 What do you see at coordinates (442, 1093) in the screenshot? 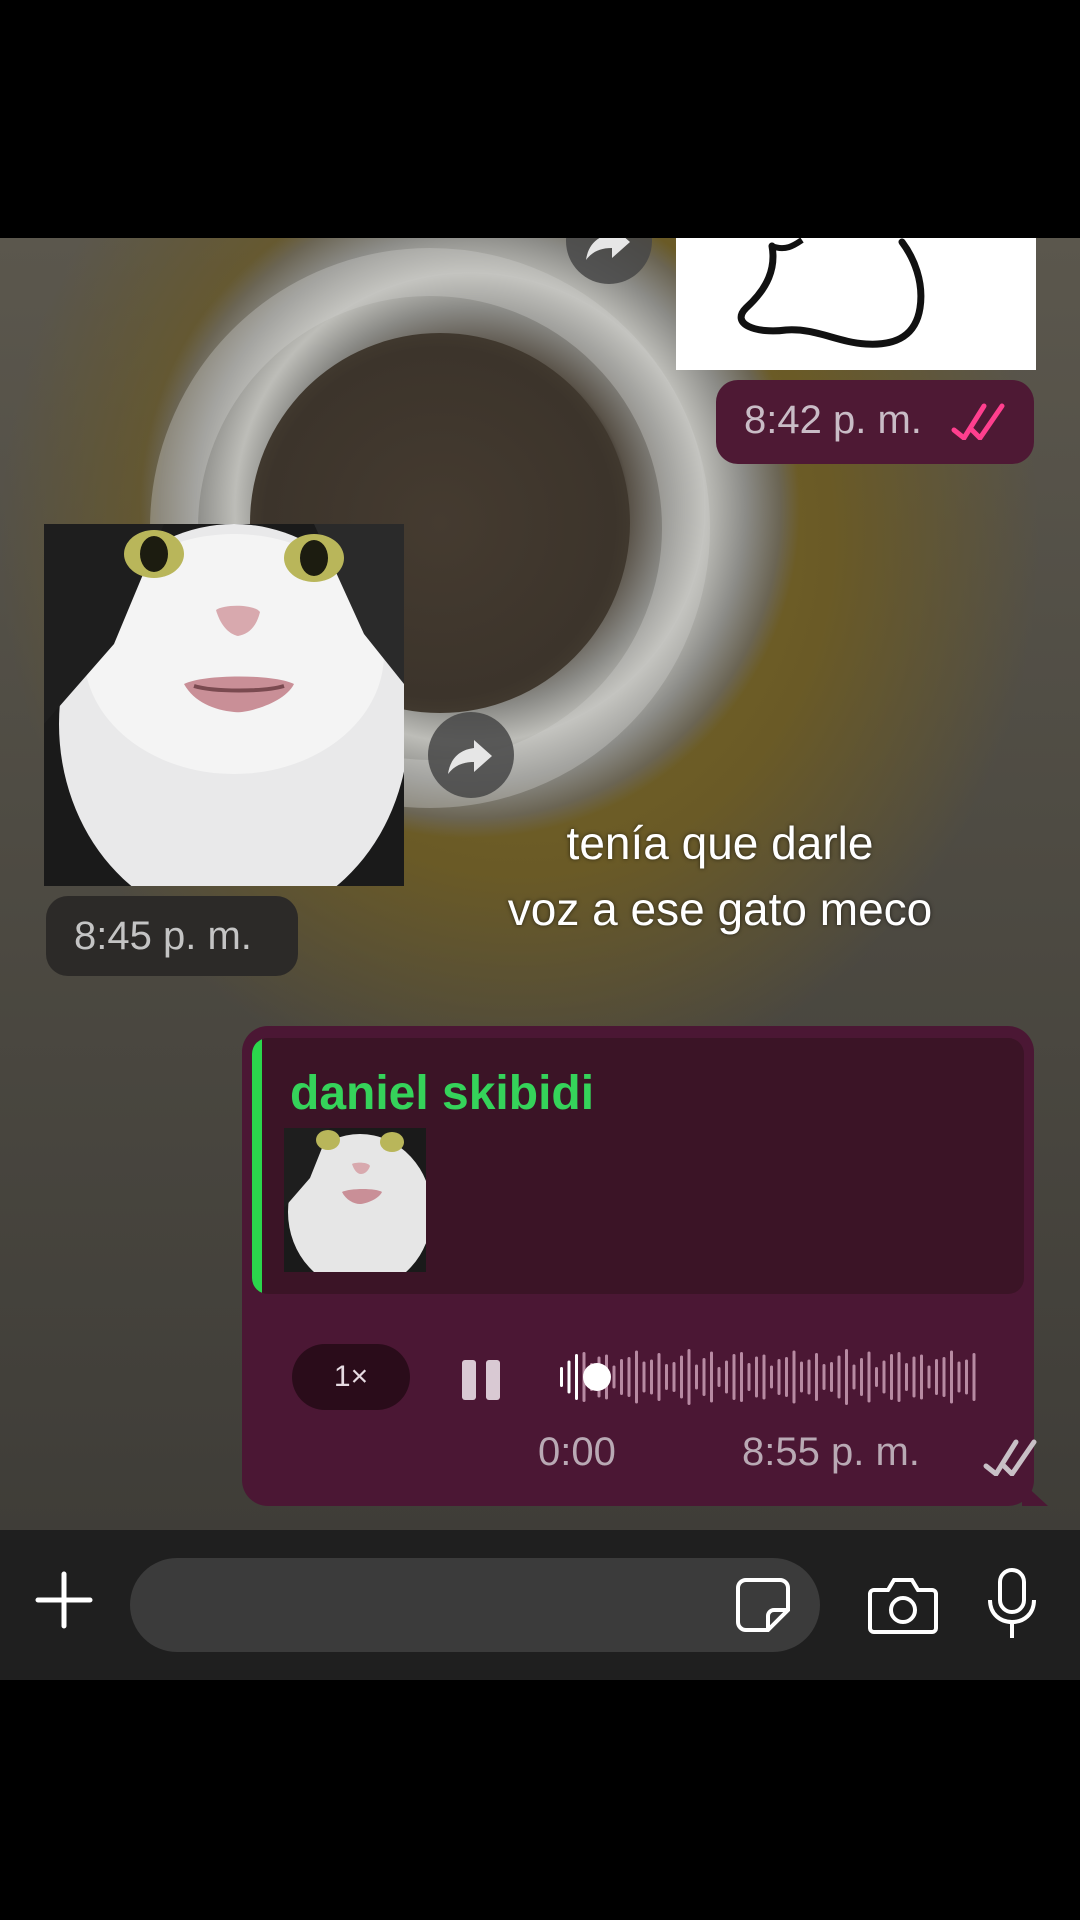
I see `reply-author: daniel skibidi` at bounding box center [442, 1093].